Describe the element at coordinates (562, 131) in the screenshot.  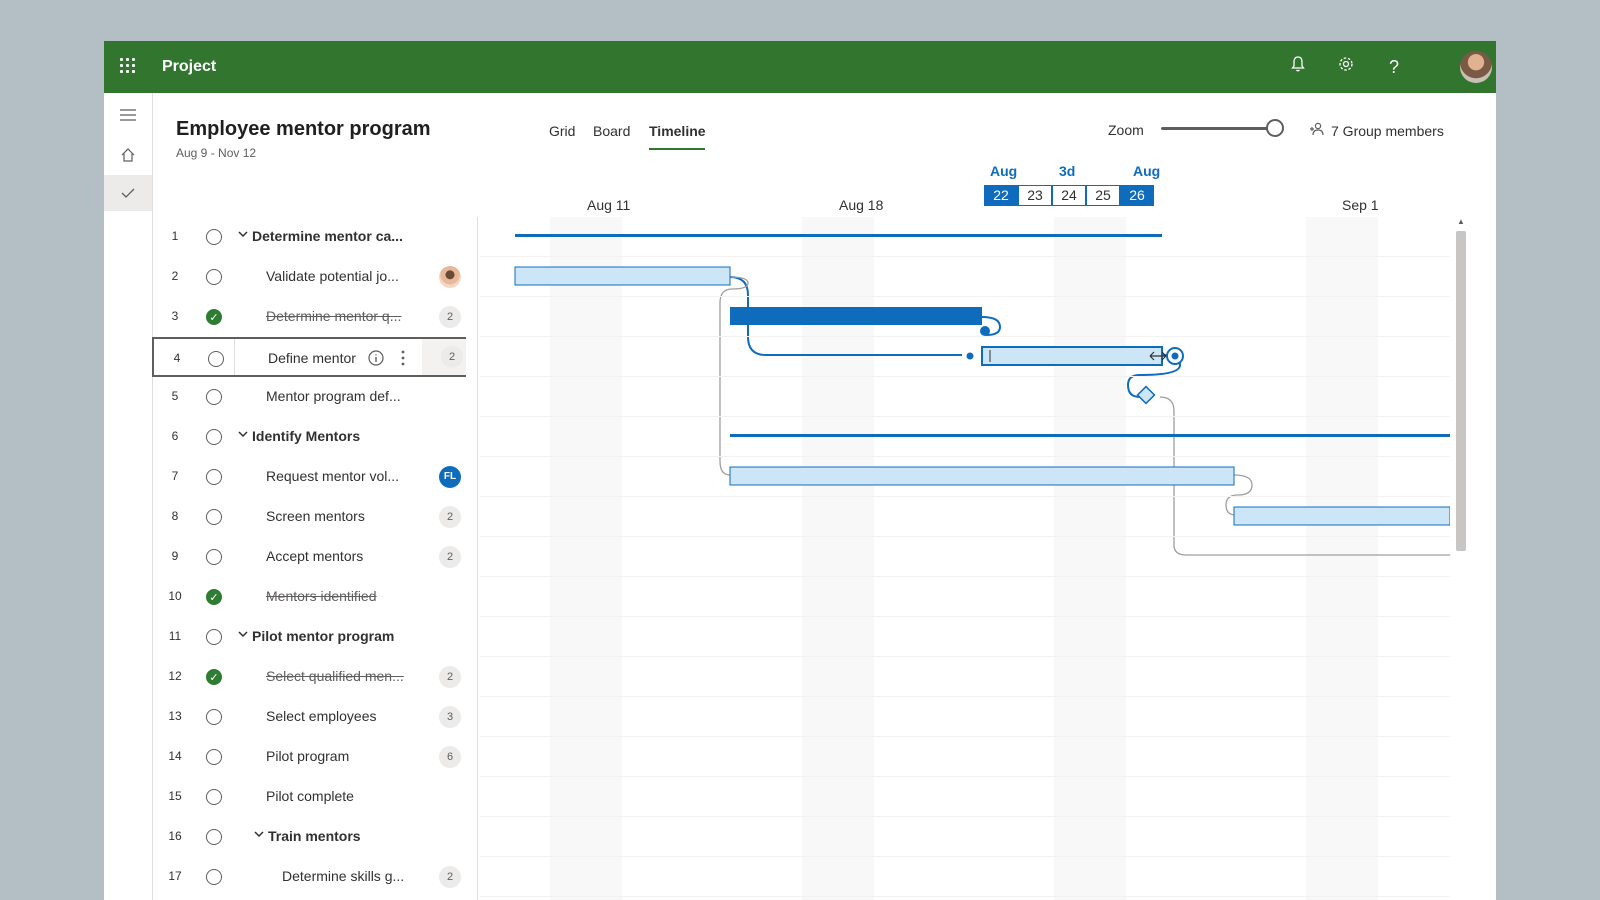
I see `tab-grid: Grid` at that location.